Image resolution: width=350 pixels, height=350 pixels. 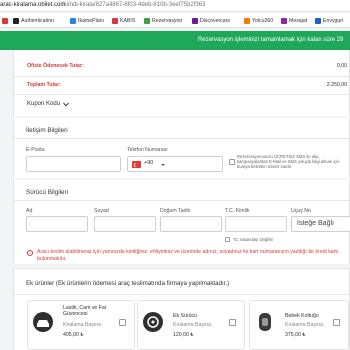 What do you see at coordinates (227, 239) in the screenshot?
I see `not-citizen-checkbox` at bounding box center [227, 239].